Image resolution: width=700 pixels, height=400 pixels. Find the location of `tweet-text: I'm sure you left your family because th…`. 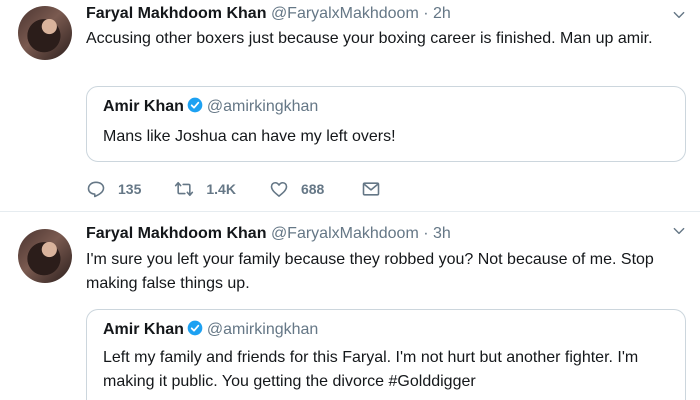

tweet-text: I'm sure you left your family because th… is located at coordinates (370, 271).